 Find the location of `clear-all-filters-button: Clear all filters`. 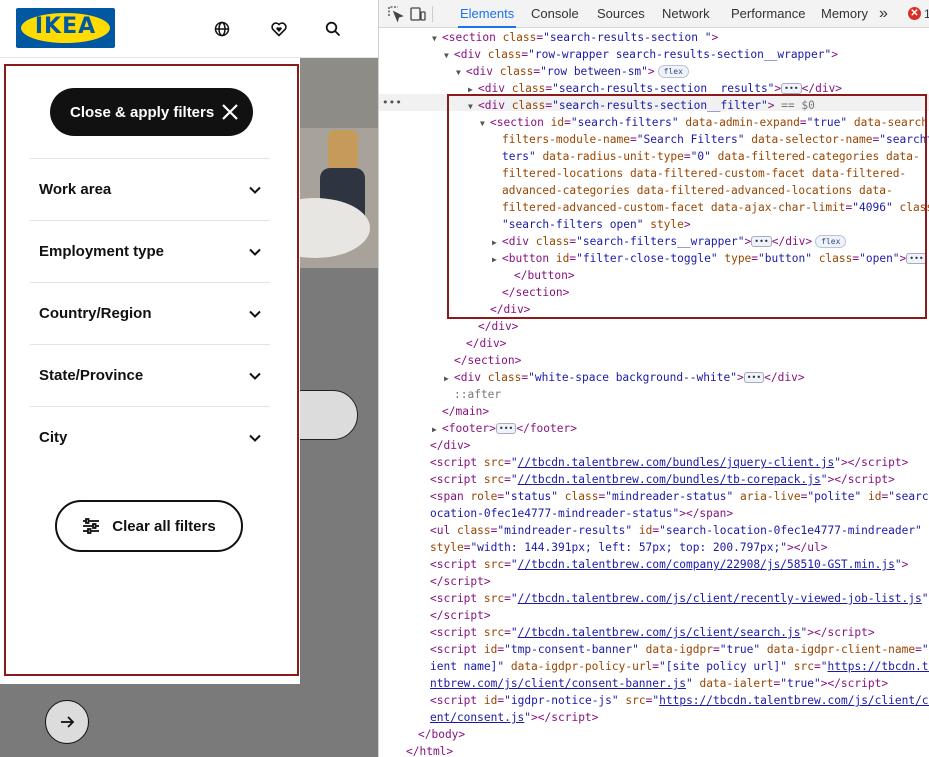

clear-all-filters-button: Clear all filters is located at coordinates (149, 526).